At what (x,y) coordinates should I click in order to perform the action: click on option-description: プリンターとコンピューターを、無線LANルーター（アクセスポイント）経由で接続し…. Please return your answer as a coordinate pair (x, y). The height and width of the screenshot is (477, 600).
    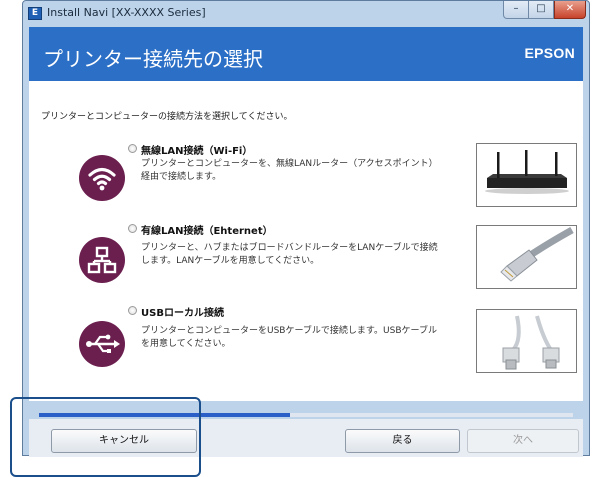
    Looking at the image, I should click on (289, 170).